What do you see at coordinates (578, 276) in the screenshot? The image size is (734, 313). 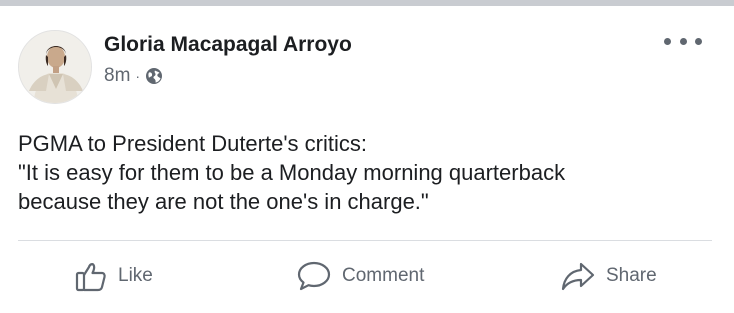 I see `share-arrow-icon` at bounding box center [578, 276].